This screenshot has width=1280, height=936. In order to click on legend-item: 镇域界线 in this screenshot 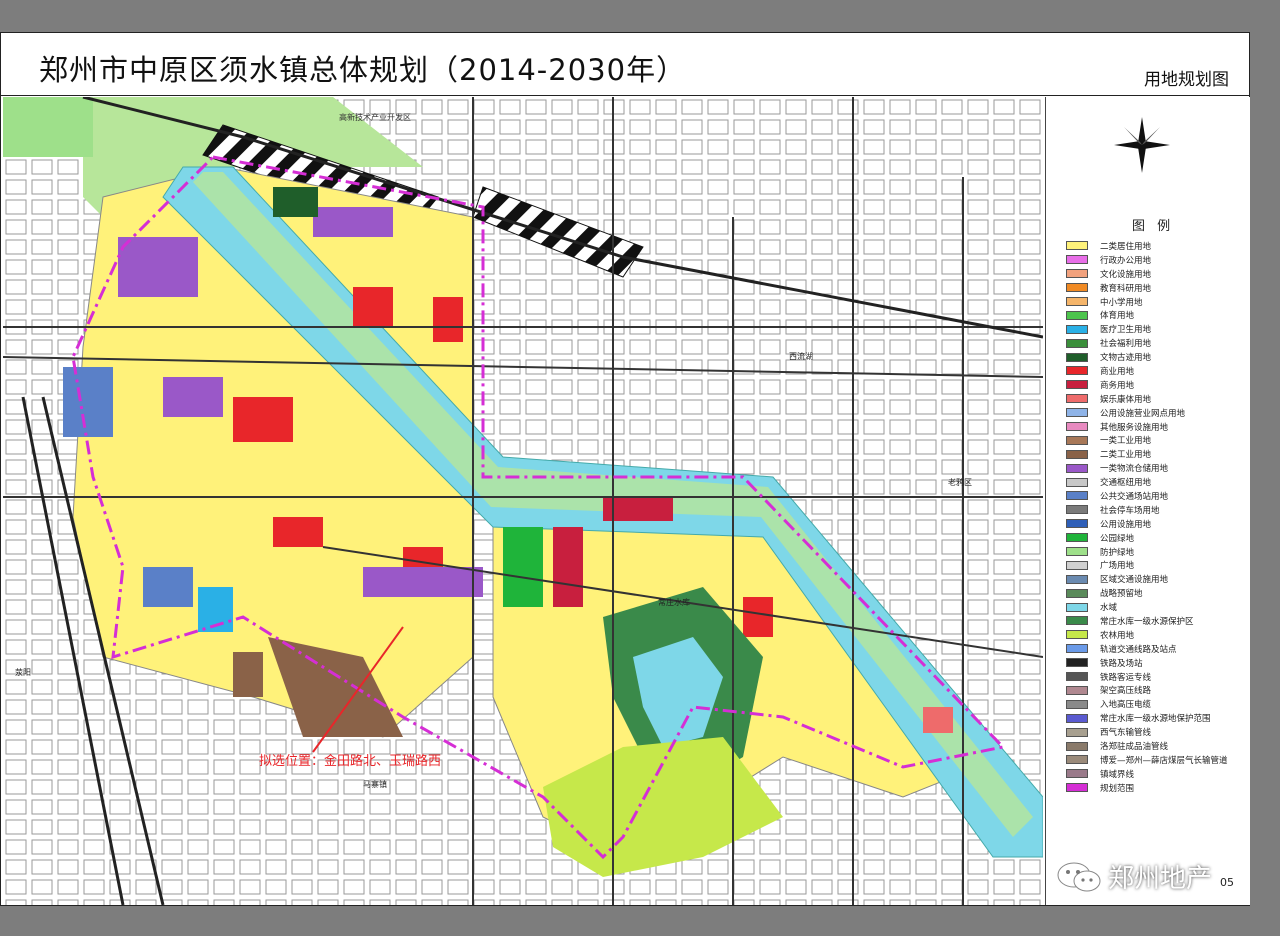, I will do `click(1147, 774)`.